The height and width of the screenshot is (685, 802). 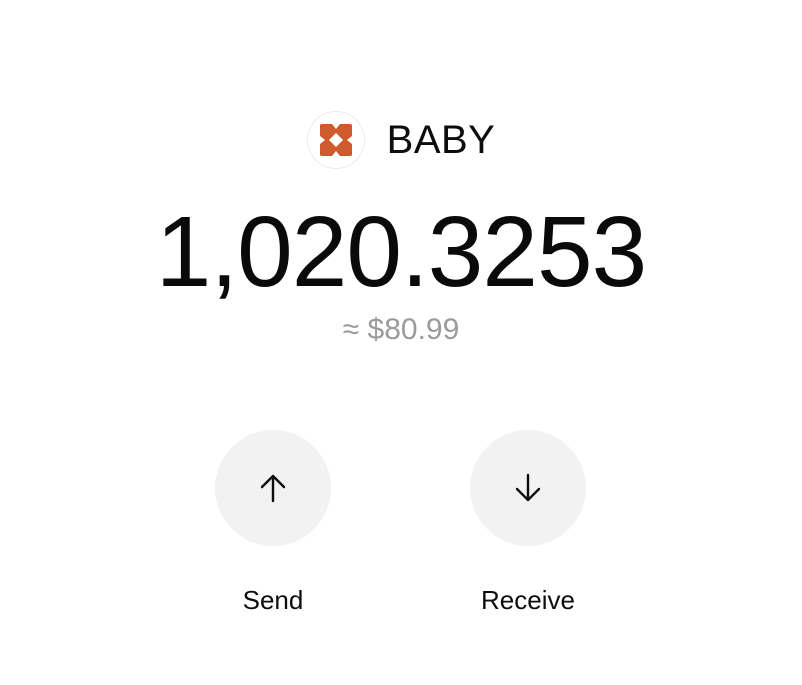 What do you see at coordinates (441, 139) in the screenshot?
I see `token-symbol: BABY` at bounding box center [441, 139].